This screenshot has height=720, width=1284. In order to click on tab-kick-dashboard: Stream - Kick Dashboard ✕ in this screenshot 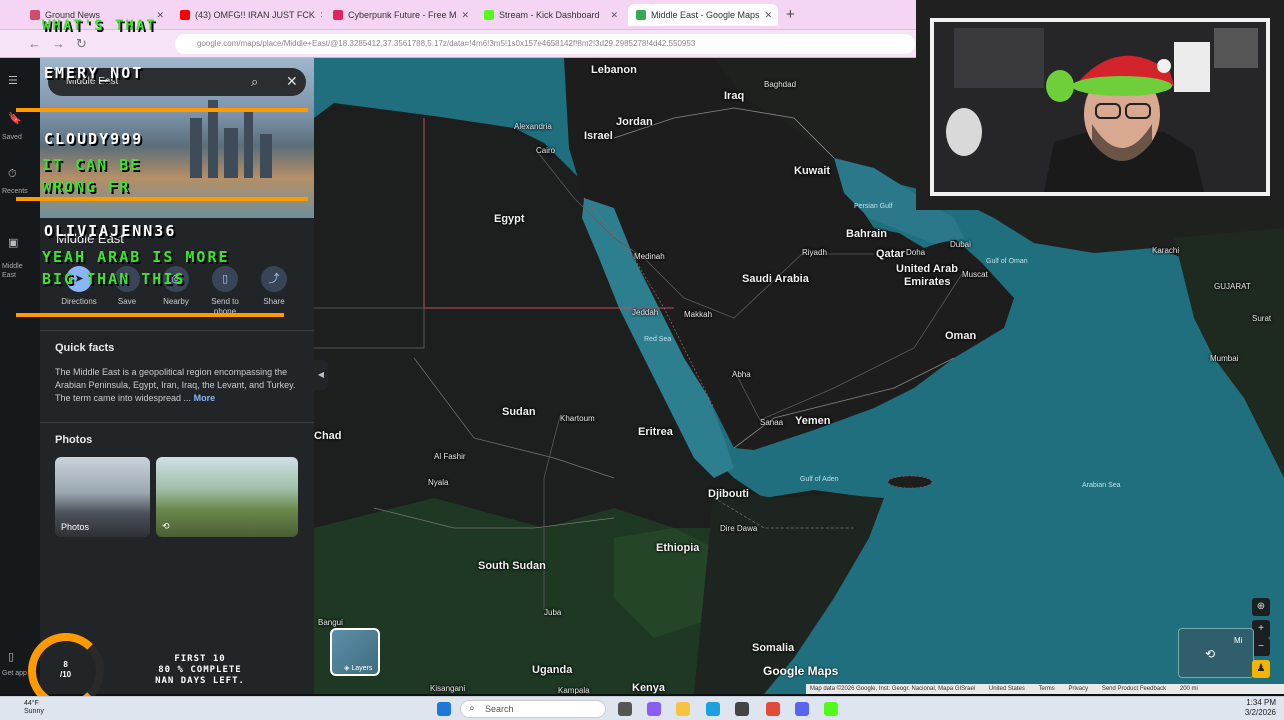, I will do `click(551, 15)`.